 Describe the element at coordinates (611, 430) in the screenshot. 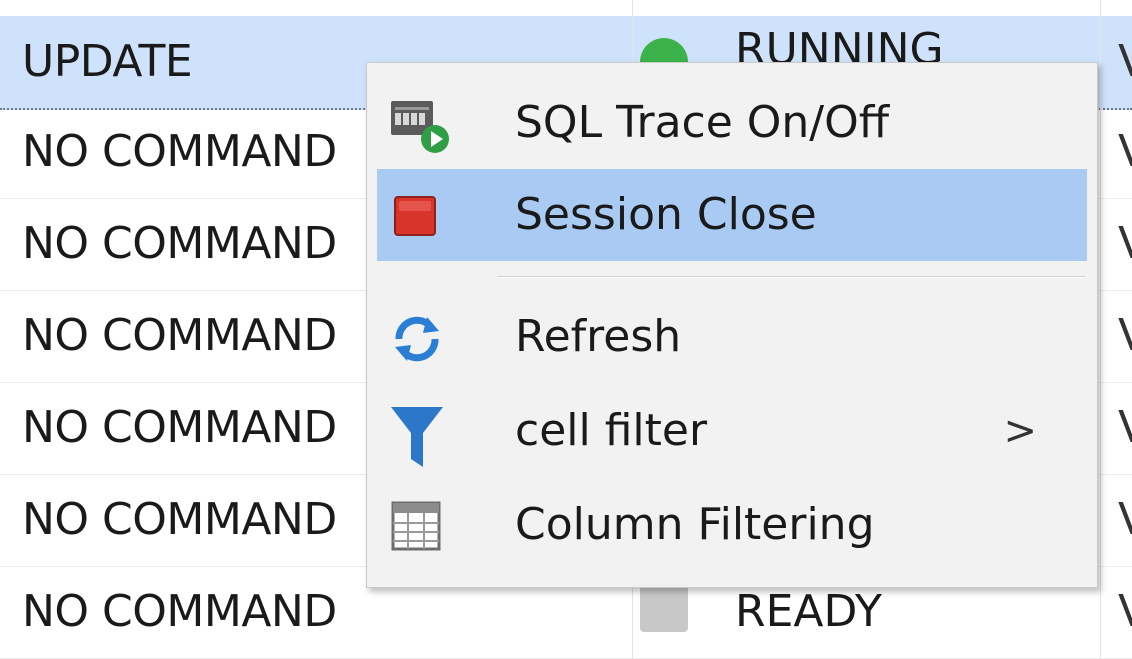

I see `menu-item-label: cell filter` at that location.